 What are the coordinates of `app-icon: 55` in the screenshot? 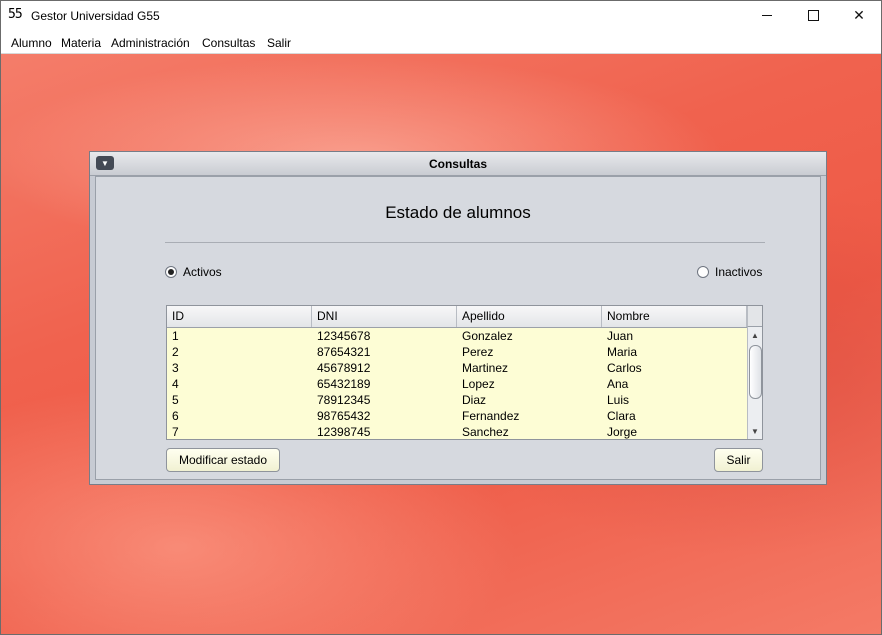 It's located at (15, 14).